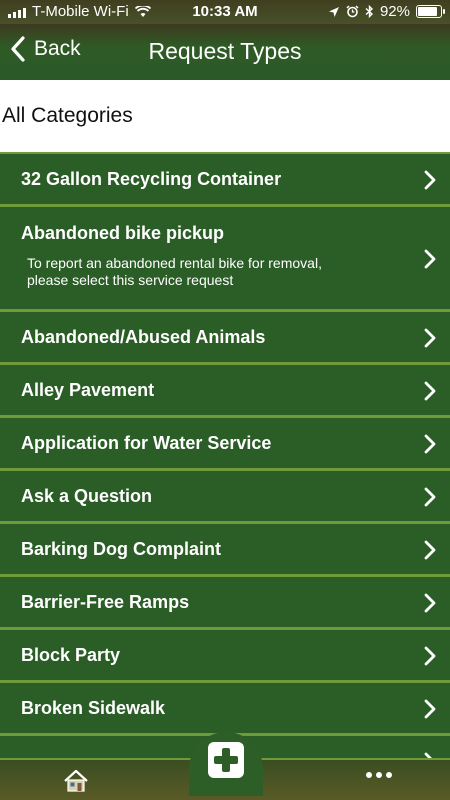 This screenshot has height=800, width=450. I want to click on list-item-title: Abandoned bike pickup, so click(123, 233).